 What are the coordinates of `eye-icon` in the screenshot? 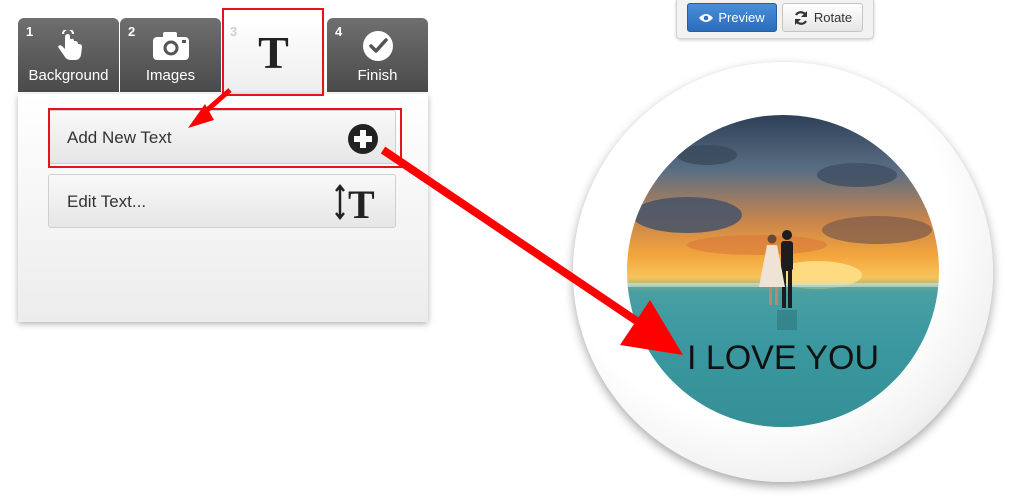 It's located at (706, 17).